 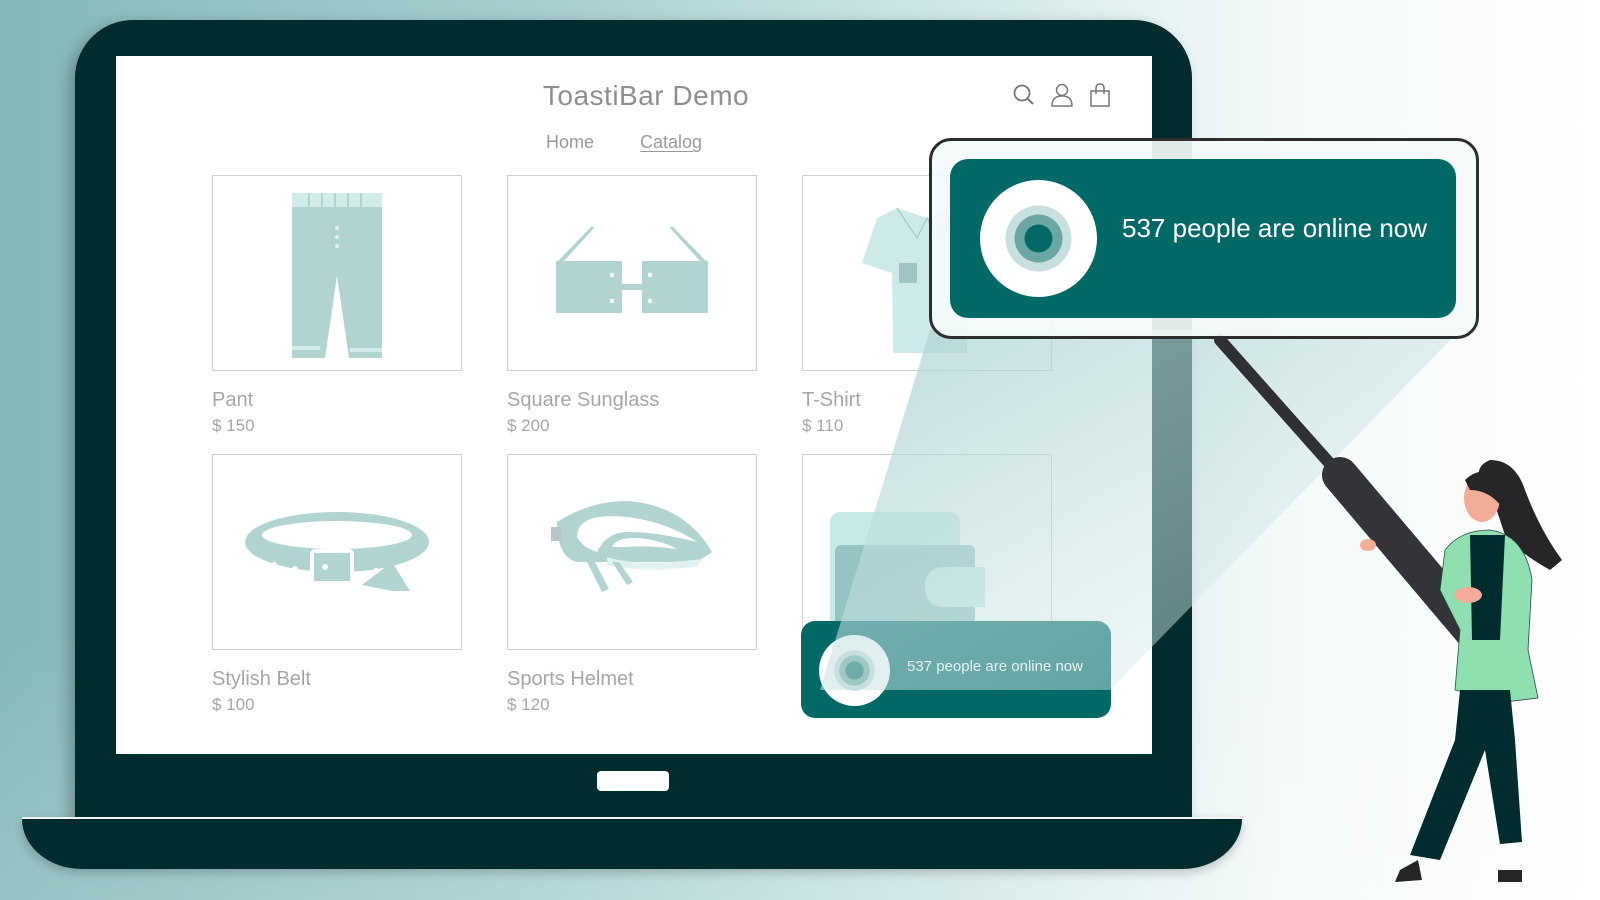 What do you see at coordinates (632, 269) in the screenshot?
I see `sunglasses-icon` at bounding box center [632, 269].